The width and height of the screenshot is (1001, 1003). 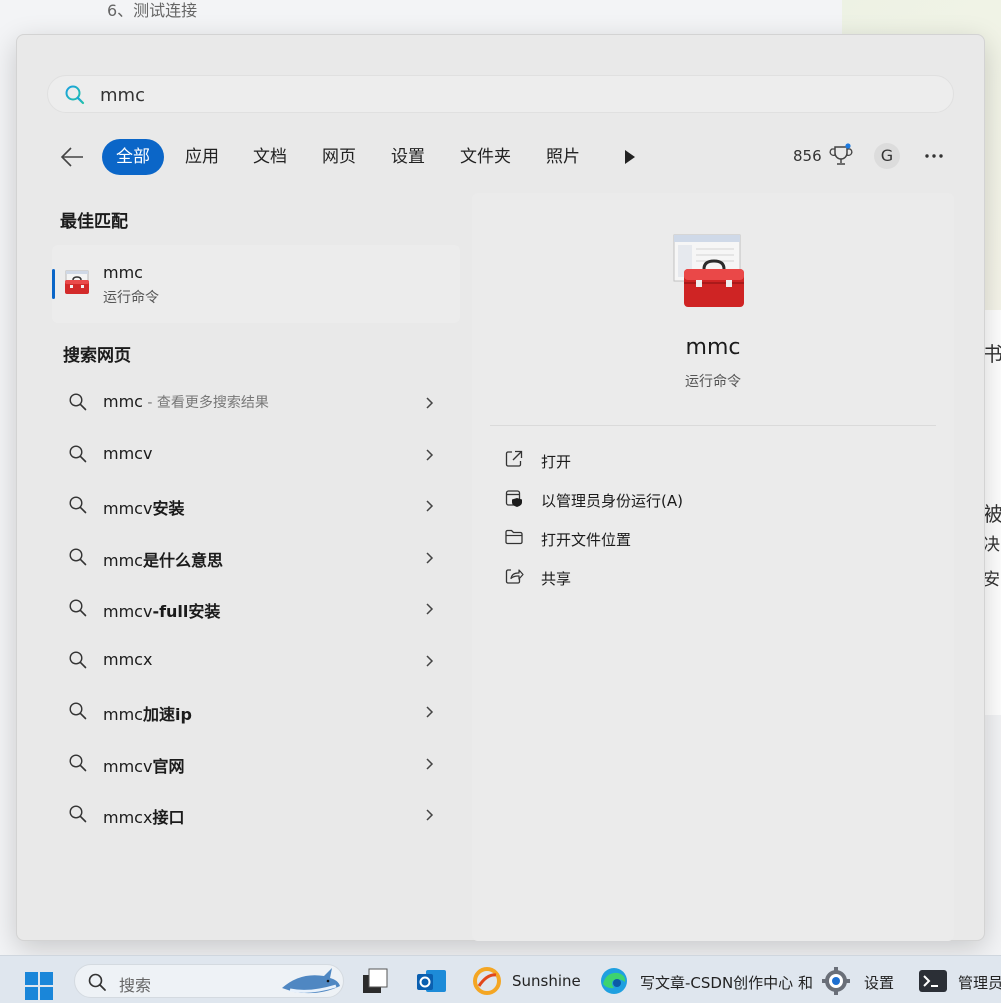 I want to click on best-match-item: mmc 运行命令, so click(x=256, y=284).